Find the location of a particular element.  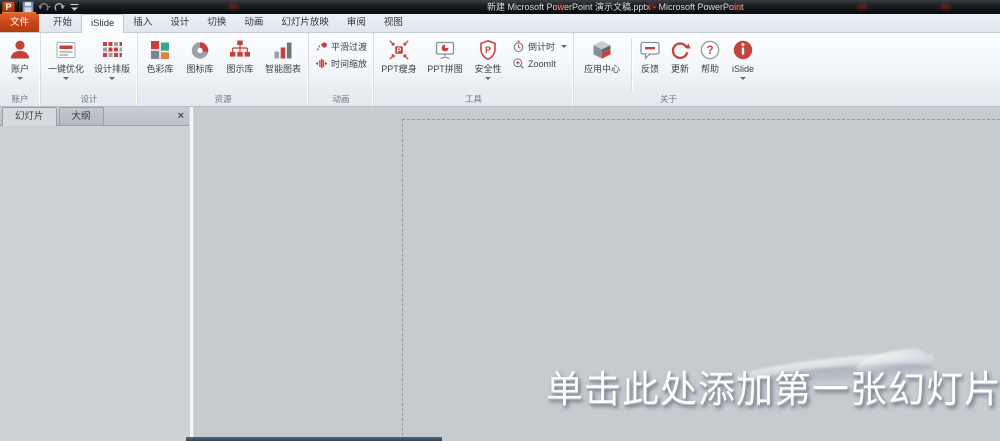

diagram-library-button: 图示库 is located at coordinates (240, 55).